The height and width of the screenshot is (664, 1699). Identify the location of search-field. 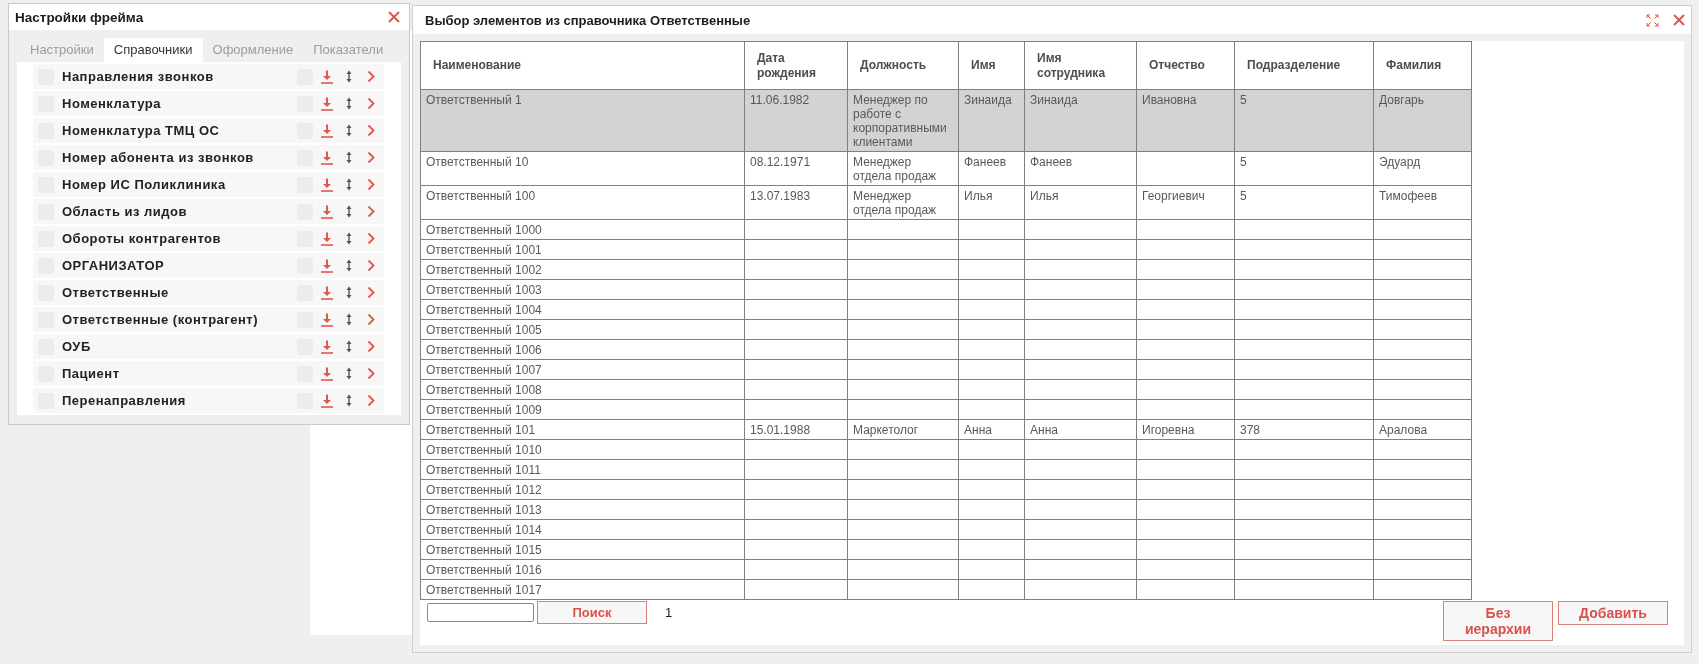
(480, 612).